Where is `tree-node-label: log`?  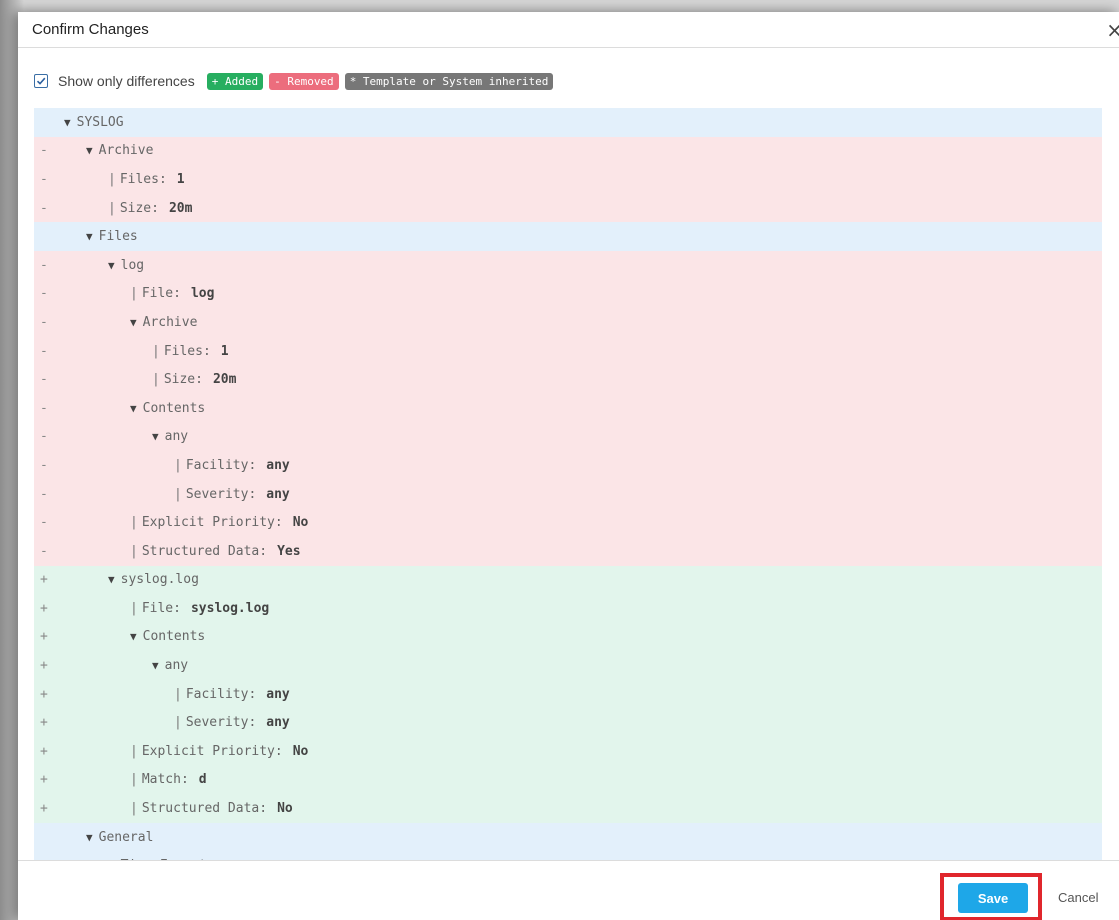 tree-node-label: log is located at coordinates (132, 265).